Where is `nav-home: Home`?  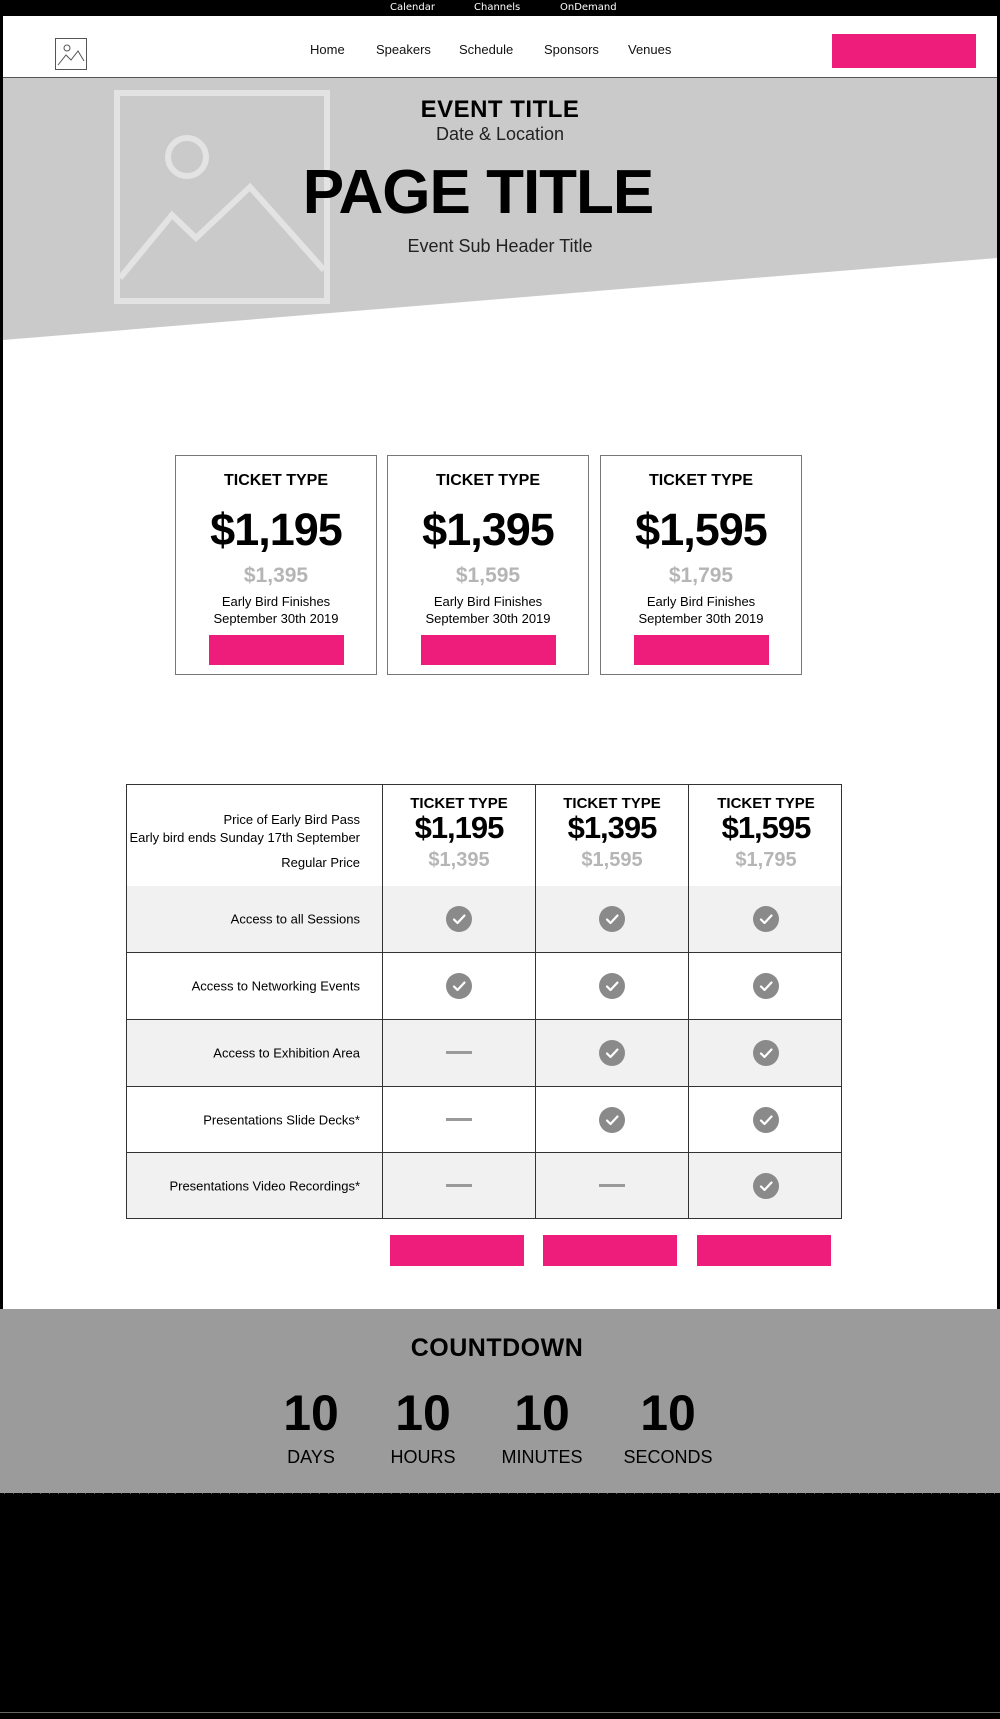
nav-home: Home is located at coordinates (327, 49).